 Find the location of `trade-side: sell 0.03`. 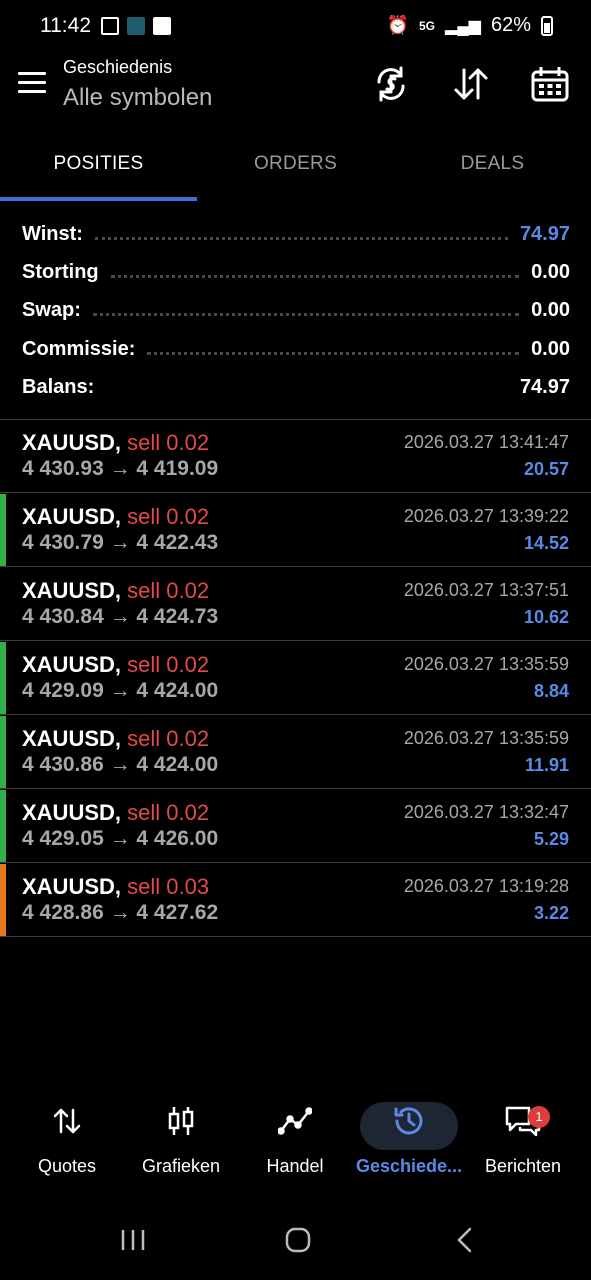

trade-side: sell 0.03 is located at coordinates (168, 886).